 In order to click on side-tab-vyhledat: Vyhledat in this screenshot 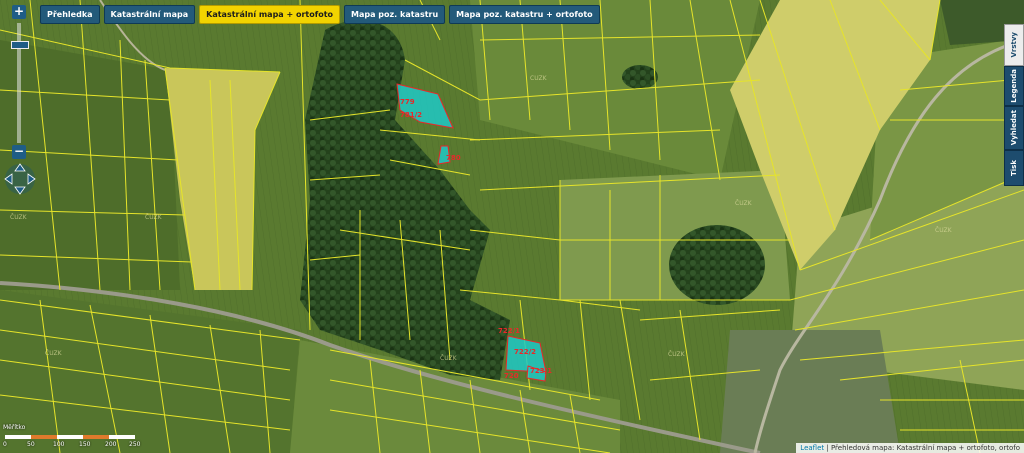, I will do `click(1014, 128)`.